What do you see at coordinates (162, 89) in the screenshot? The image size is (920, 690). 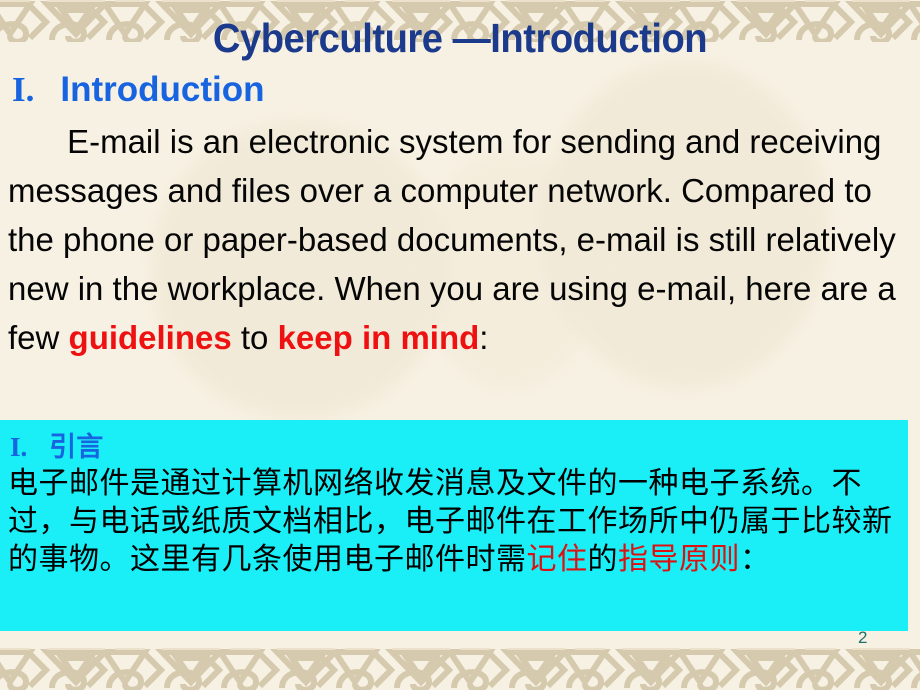 I see `section-heading-label: Introduction` at bounding box center [162, 89].